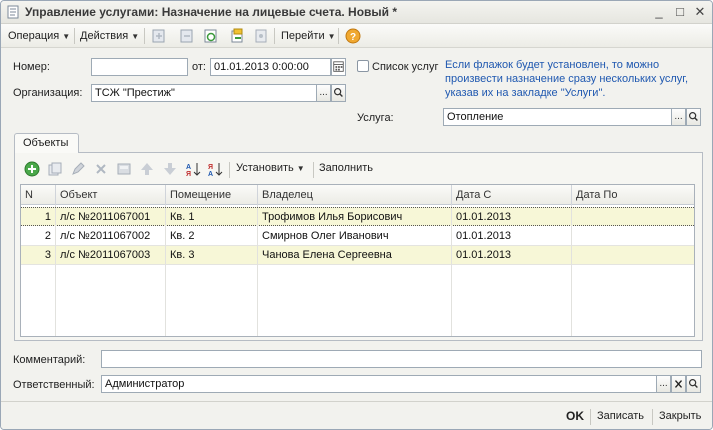 This screenshot has height=430, width=713. I want to click on cell-room: Кв. 1, so click(212, 217).